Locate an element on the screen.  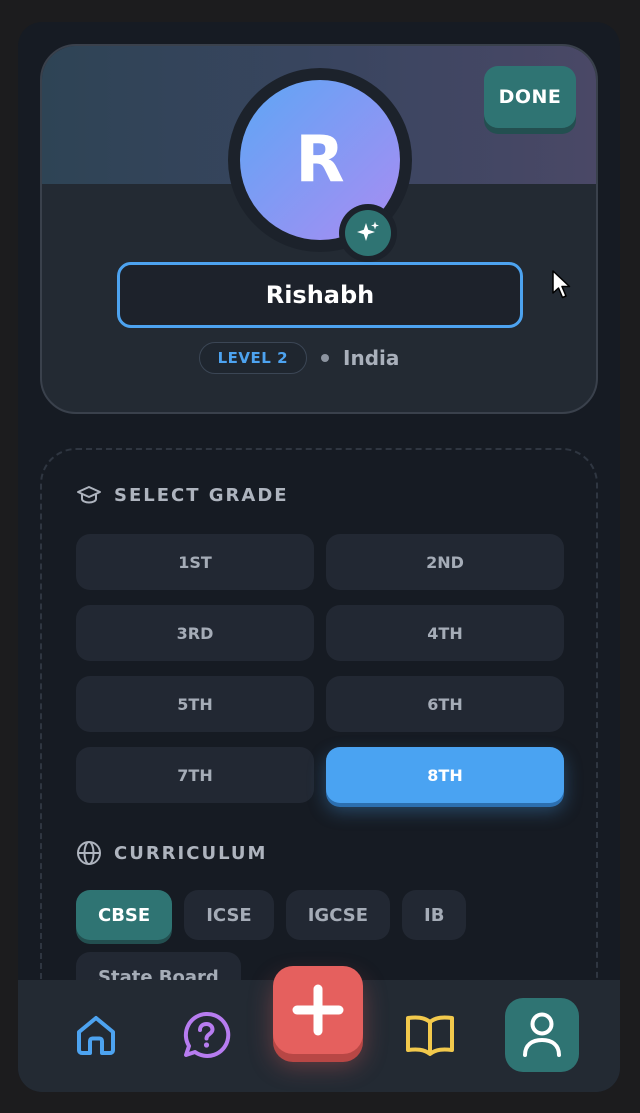
nav-library is located at coordinates (430, 1035).